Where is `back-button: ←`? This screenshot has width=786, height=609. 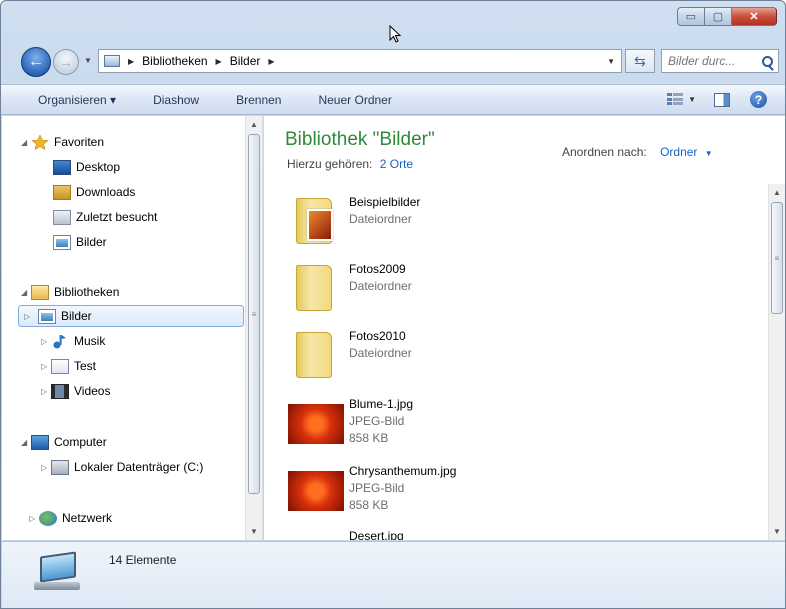 back-button: ← is located at coordinates (36, 62).